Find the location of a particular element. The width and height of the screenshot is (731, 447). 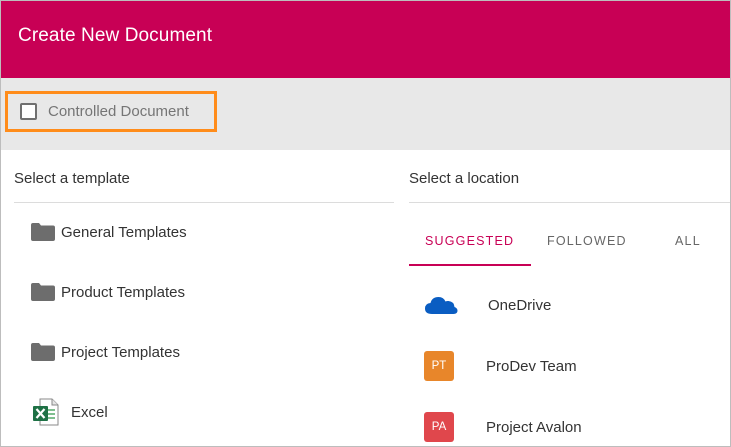

location-item-label: Project Avalon is located at coordinates (534, 427).